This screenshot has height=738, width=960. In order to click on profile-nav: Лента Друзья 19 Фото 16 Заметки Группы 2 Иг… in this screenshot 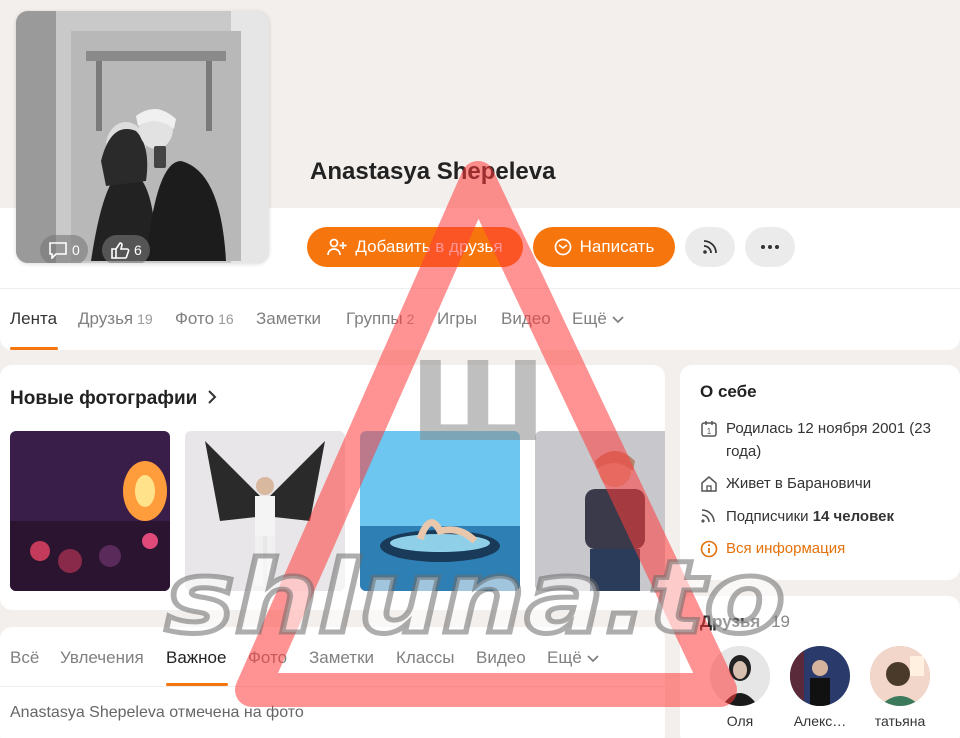, I will do `click(480, 319)`.